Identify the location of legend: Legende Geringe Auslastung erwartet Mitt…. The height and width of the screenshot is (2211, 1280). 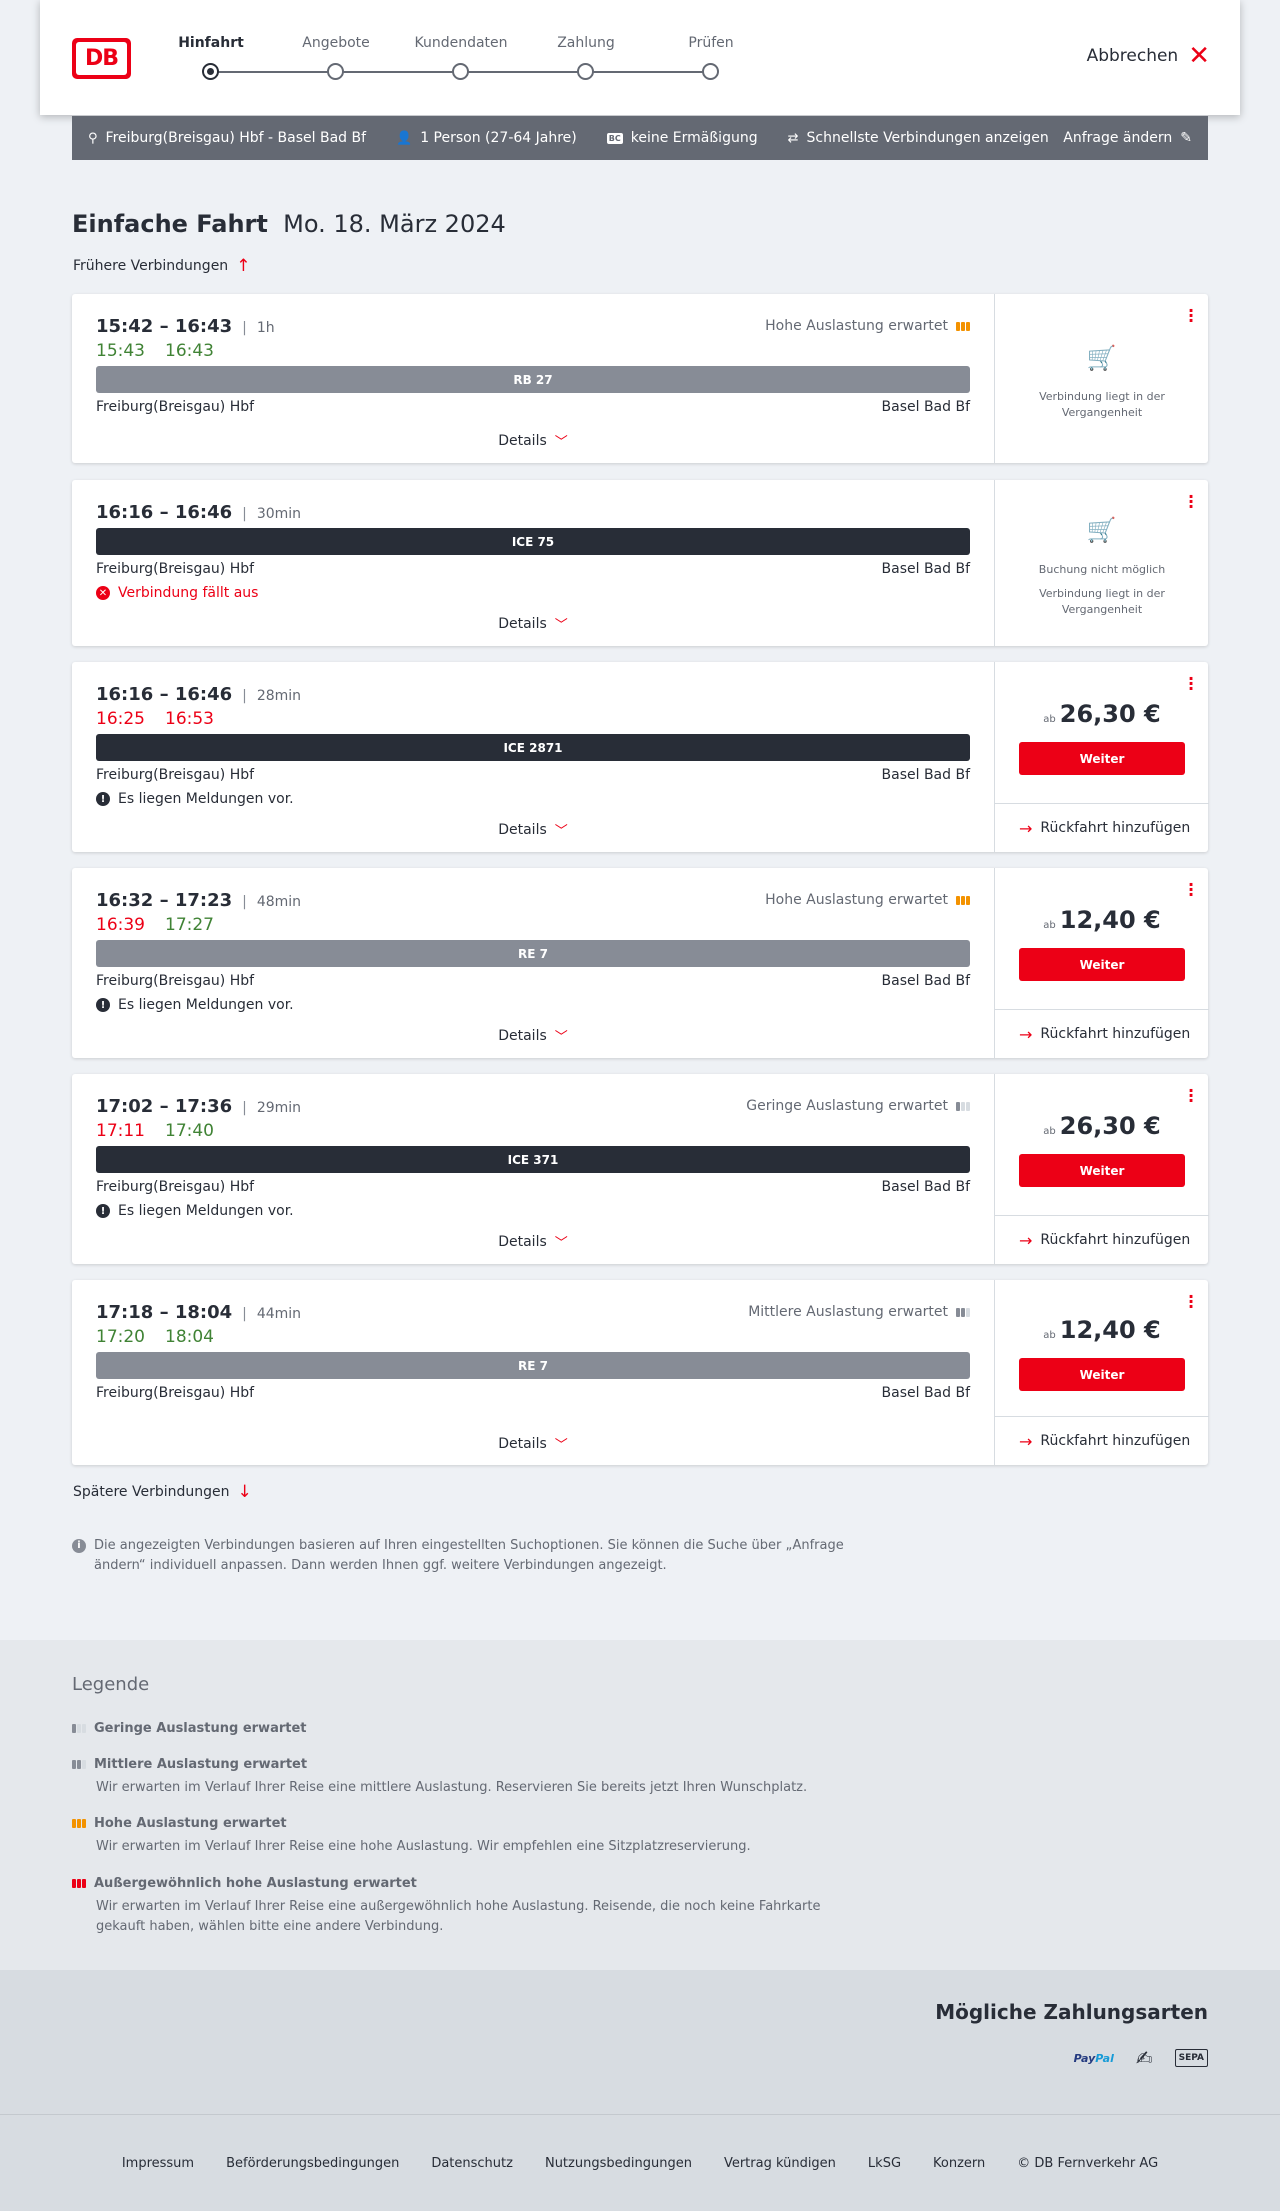
(640, 1805).